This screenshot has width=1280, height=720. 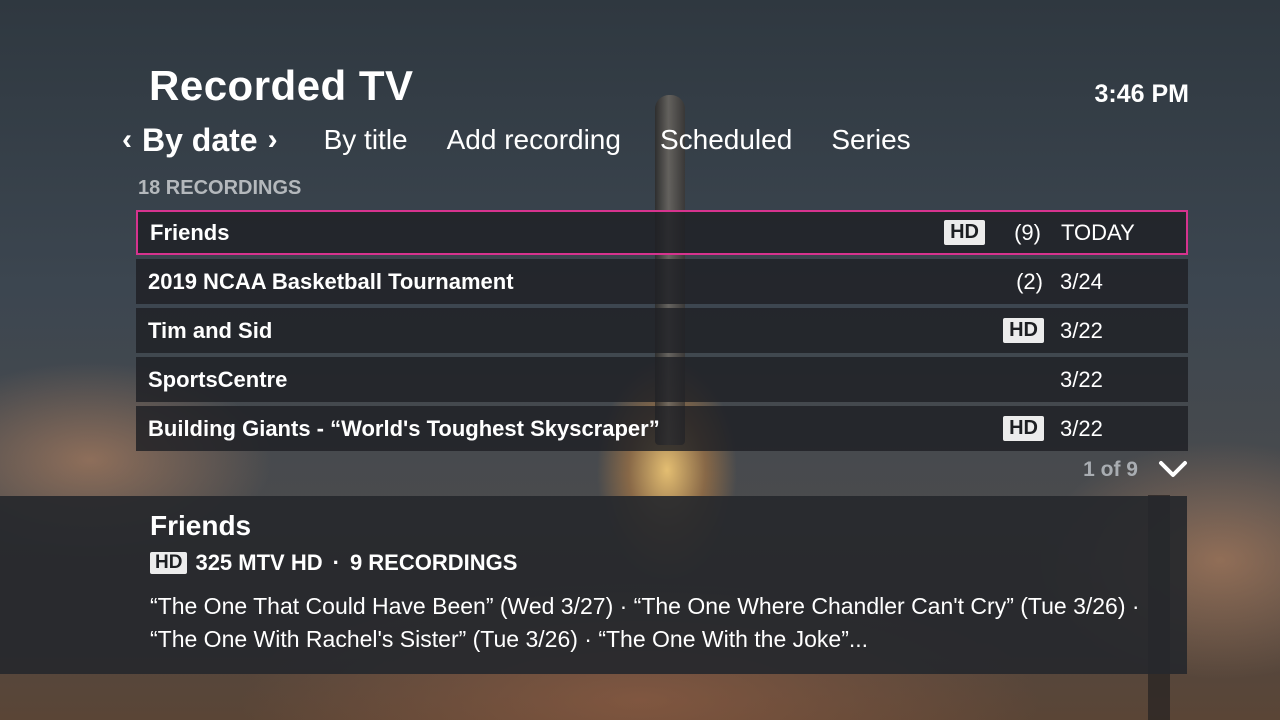 What do you see at coordinates (220, 188) in the screenshot?
I see `recordings-count: 18 RECORDINGS` at bounding box center [220, 188].